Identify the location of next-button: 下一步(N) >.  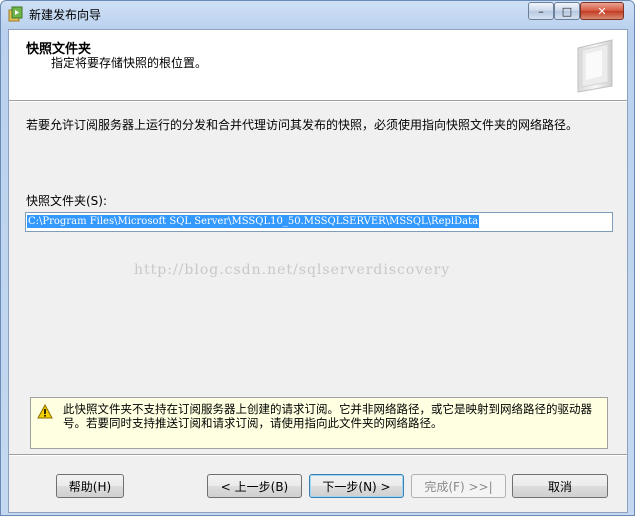
(356, 486).